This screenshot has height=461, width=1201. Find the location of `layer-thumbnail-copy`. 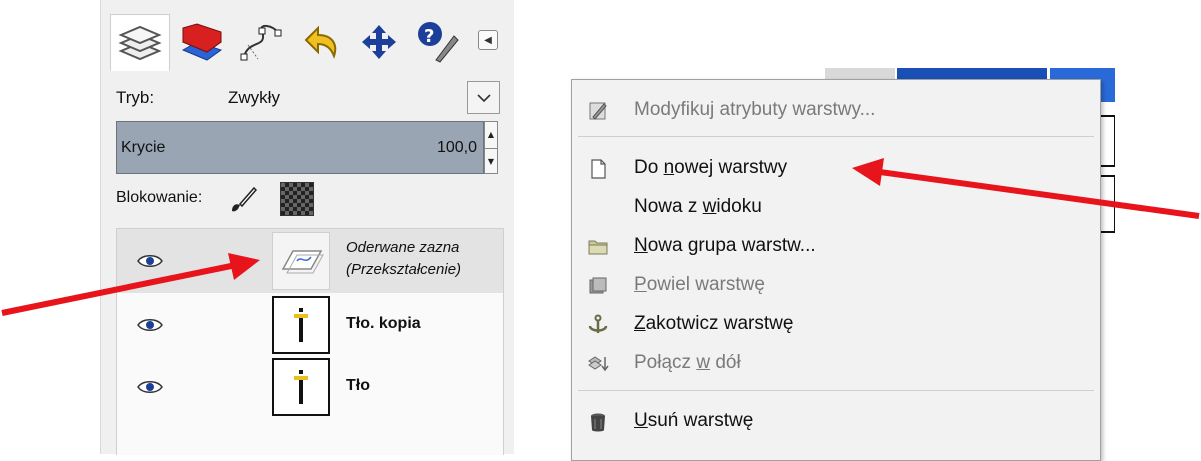

layer-thumbnail-copy is located at coordinates (301, 325).